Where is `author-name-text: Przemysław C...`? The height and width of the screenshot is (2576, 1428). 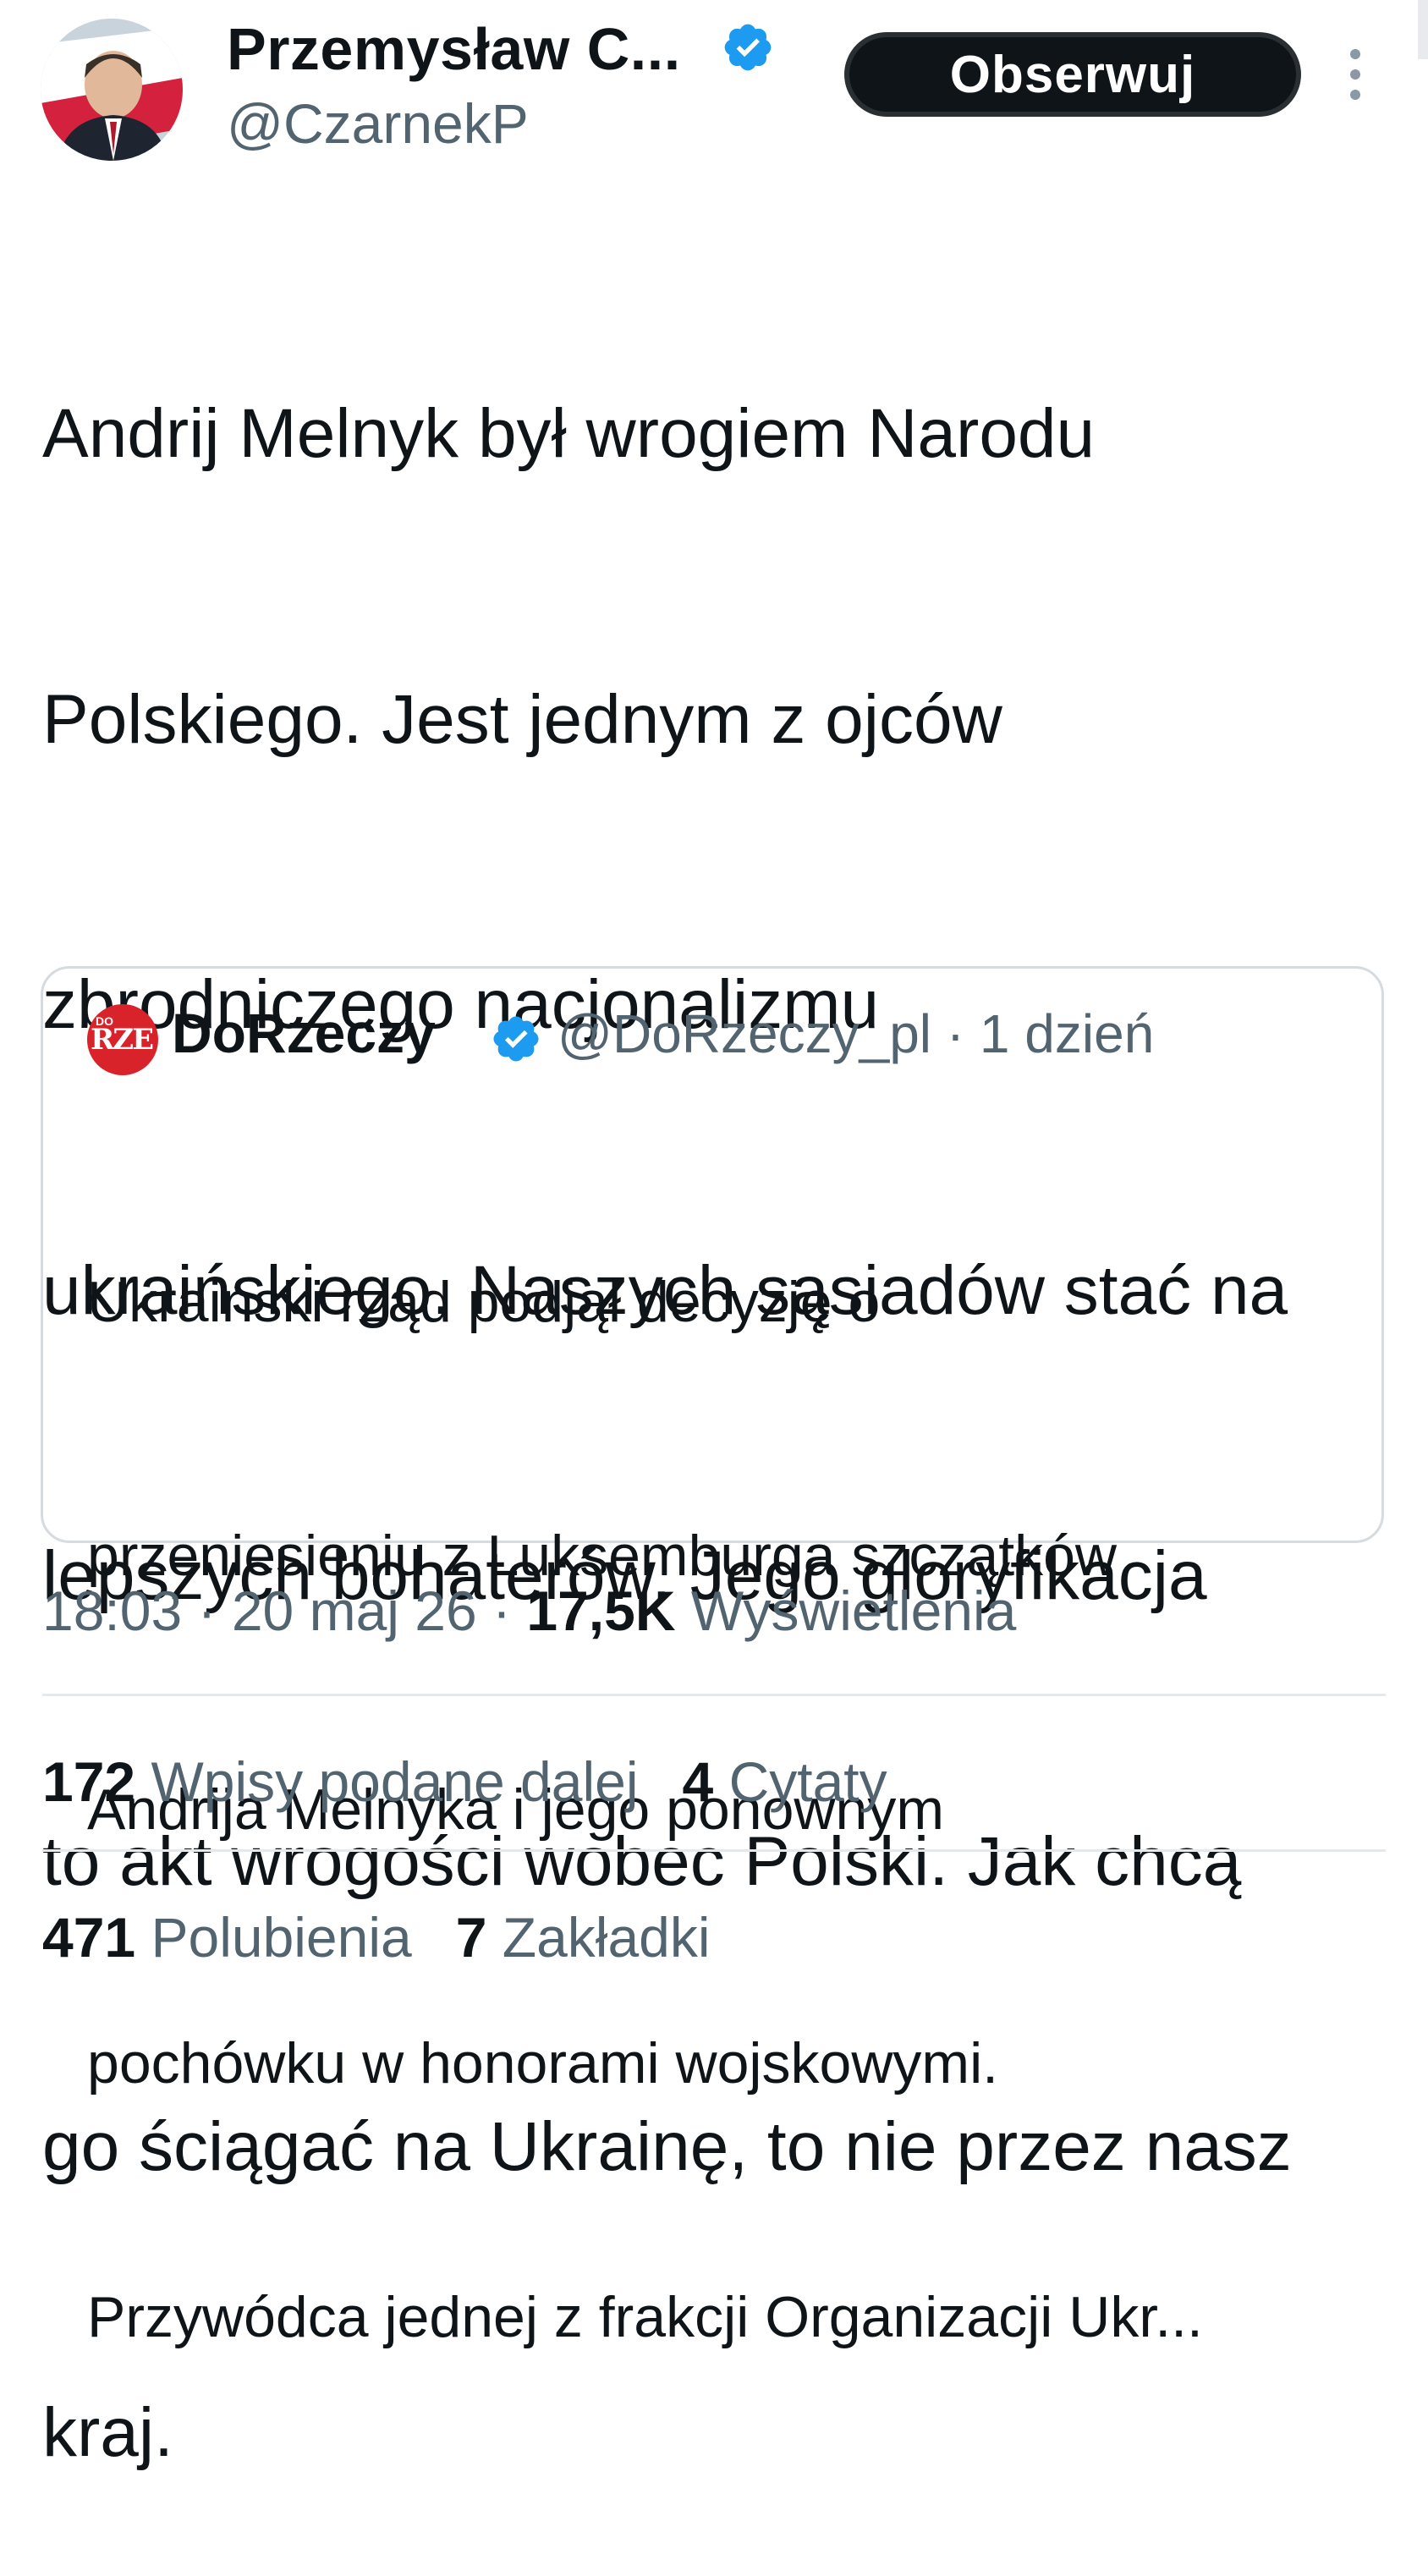 author-name-text: Przemysław C... is located at coordinates (454, 49).